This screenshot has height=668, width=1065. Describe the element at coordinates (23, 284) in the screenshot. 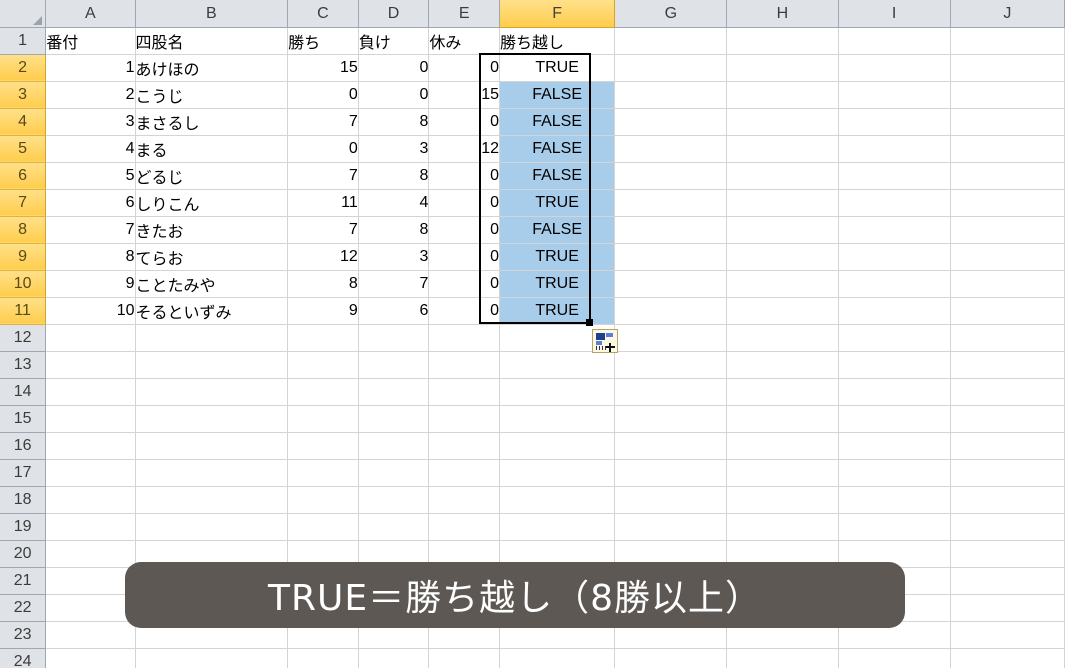

I see `row-header-10: 10` at that location.